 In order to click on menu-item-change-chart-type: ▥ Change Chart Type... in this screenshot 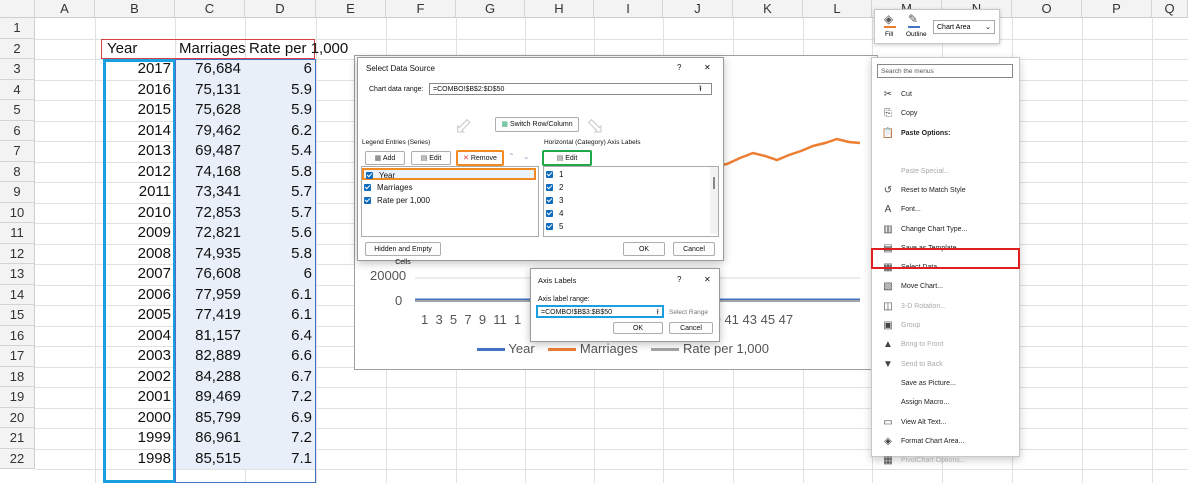, I will do `click(945, 229)`.